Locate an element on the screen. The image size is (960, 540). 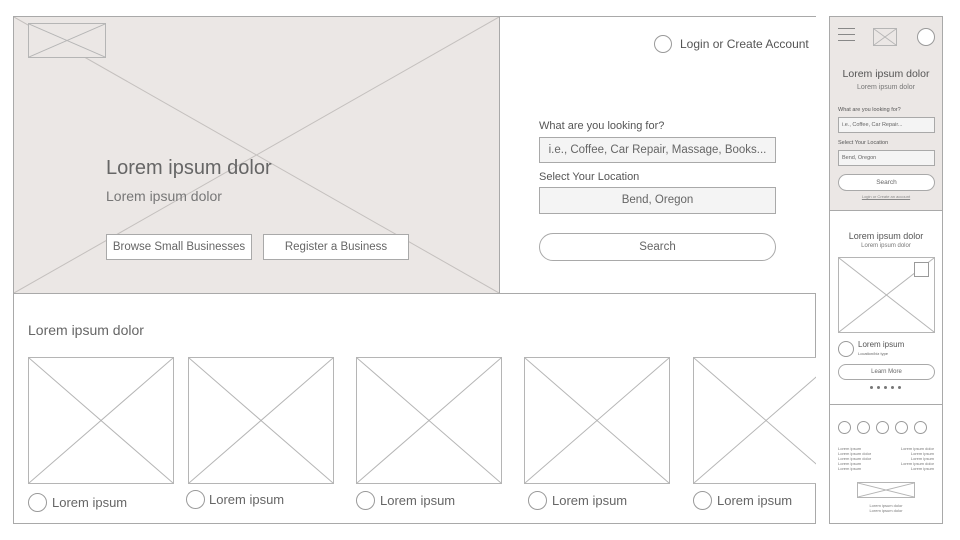
mobile-title: Lorem ipsum dolor is located at coordinates (886, 74).